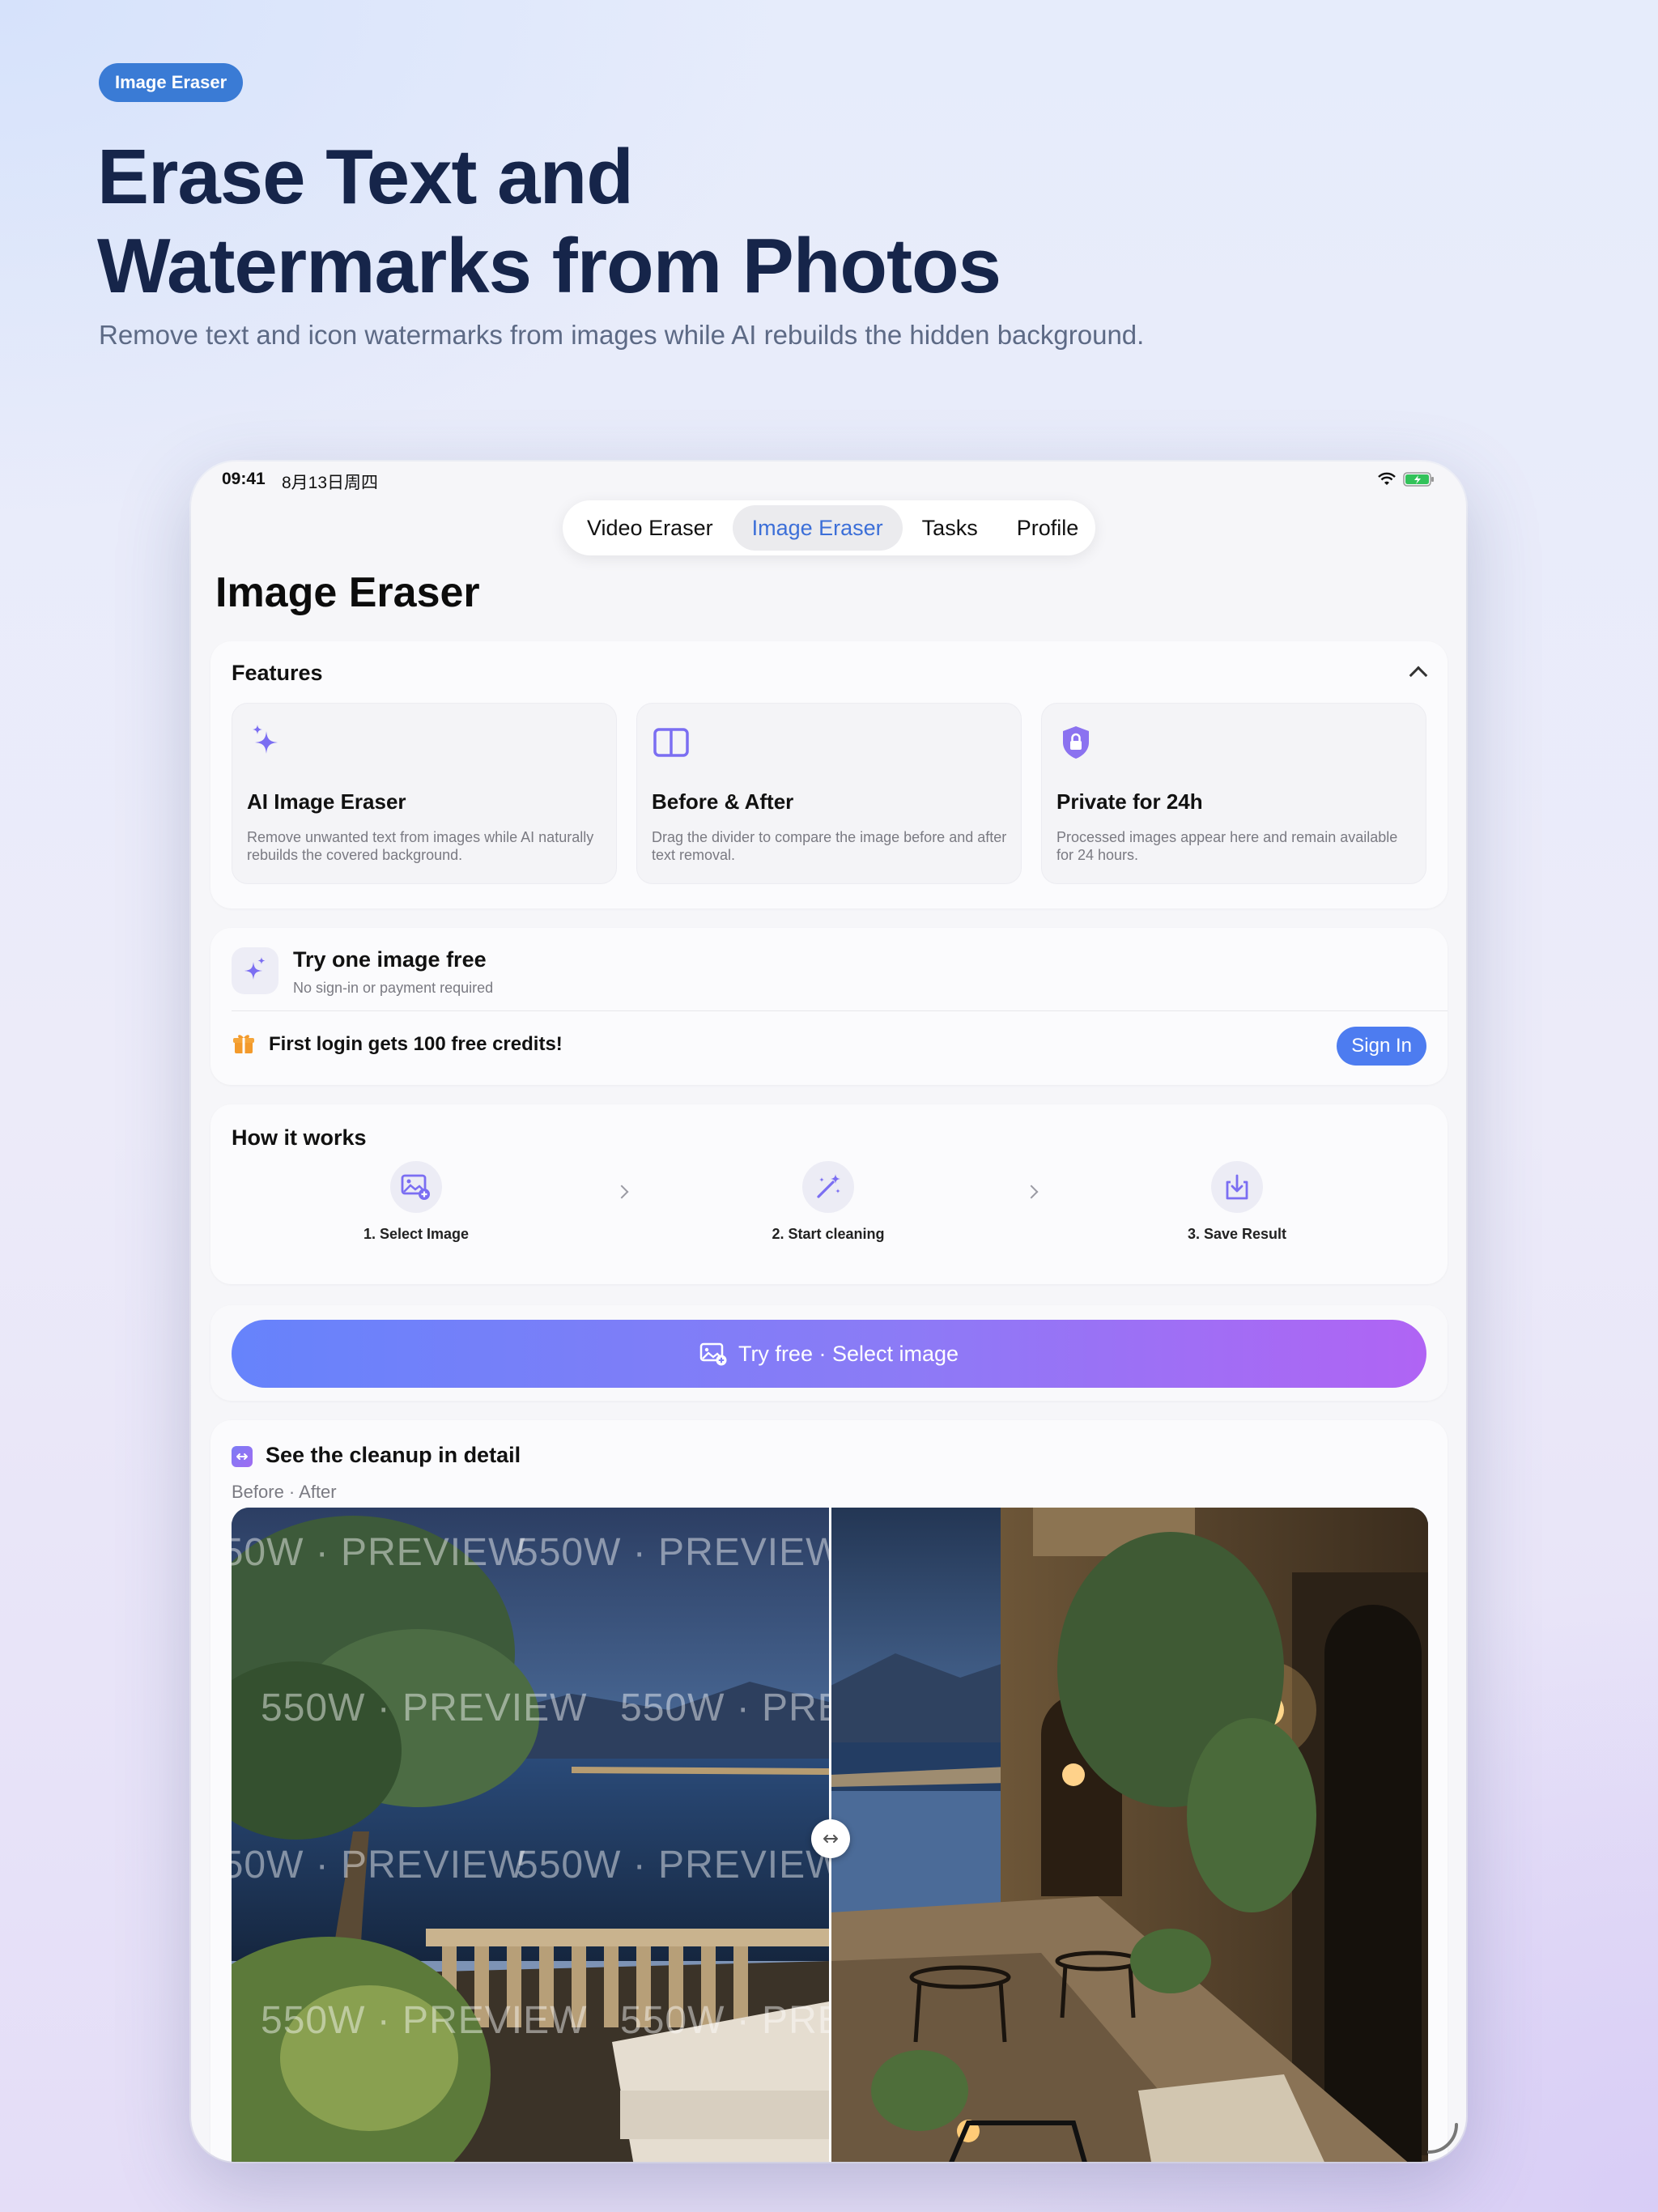  I want to click on step-start-cleaning: 2. Start cleaning, so click(828, 1202).